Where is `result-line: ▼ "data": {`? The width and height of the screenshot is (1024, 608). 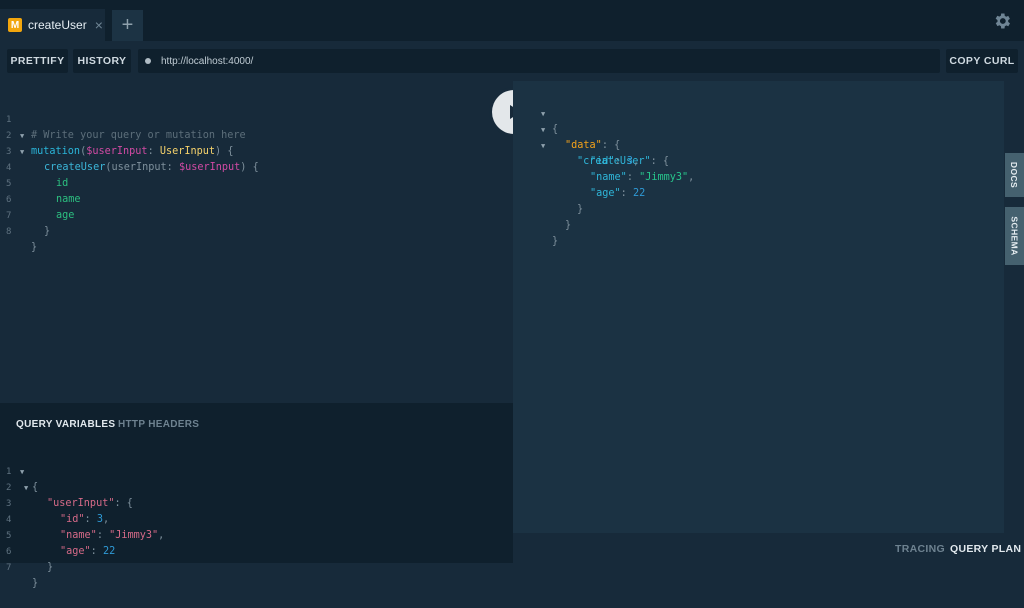 result-line: ▼ "data": { is located at coordinates (566, 128).